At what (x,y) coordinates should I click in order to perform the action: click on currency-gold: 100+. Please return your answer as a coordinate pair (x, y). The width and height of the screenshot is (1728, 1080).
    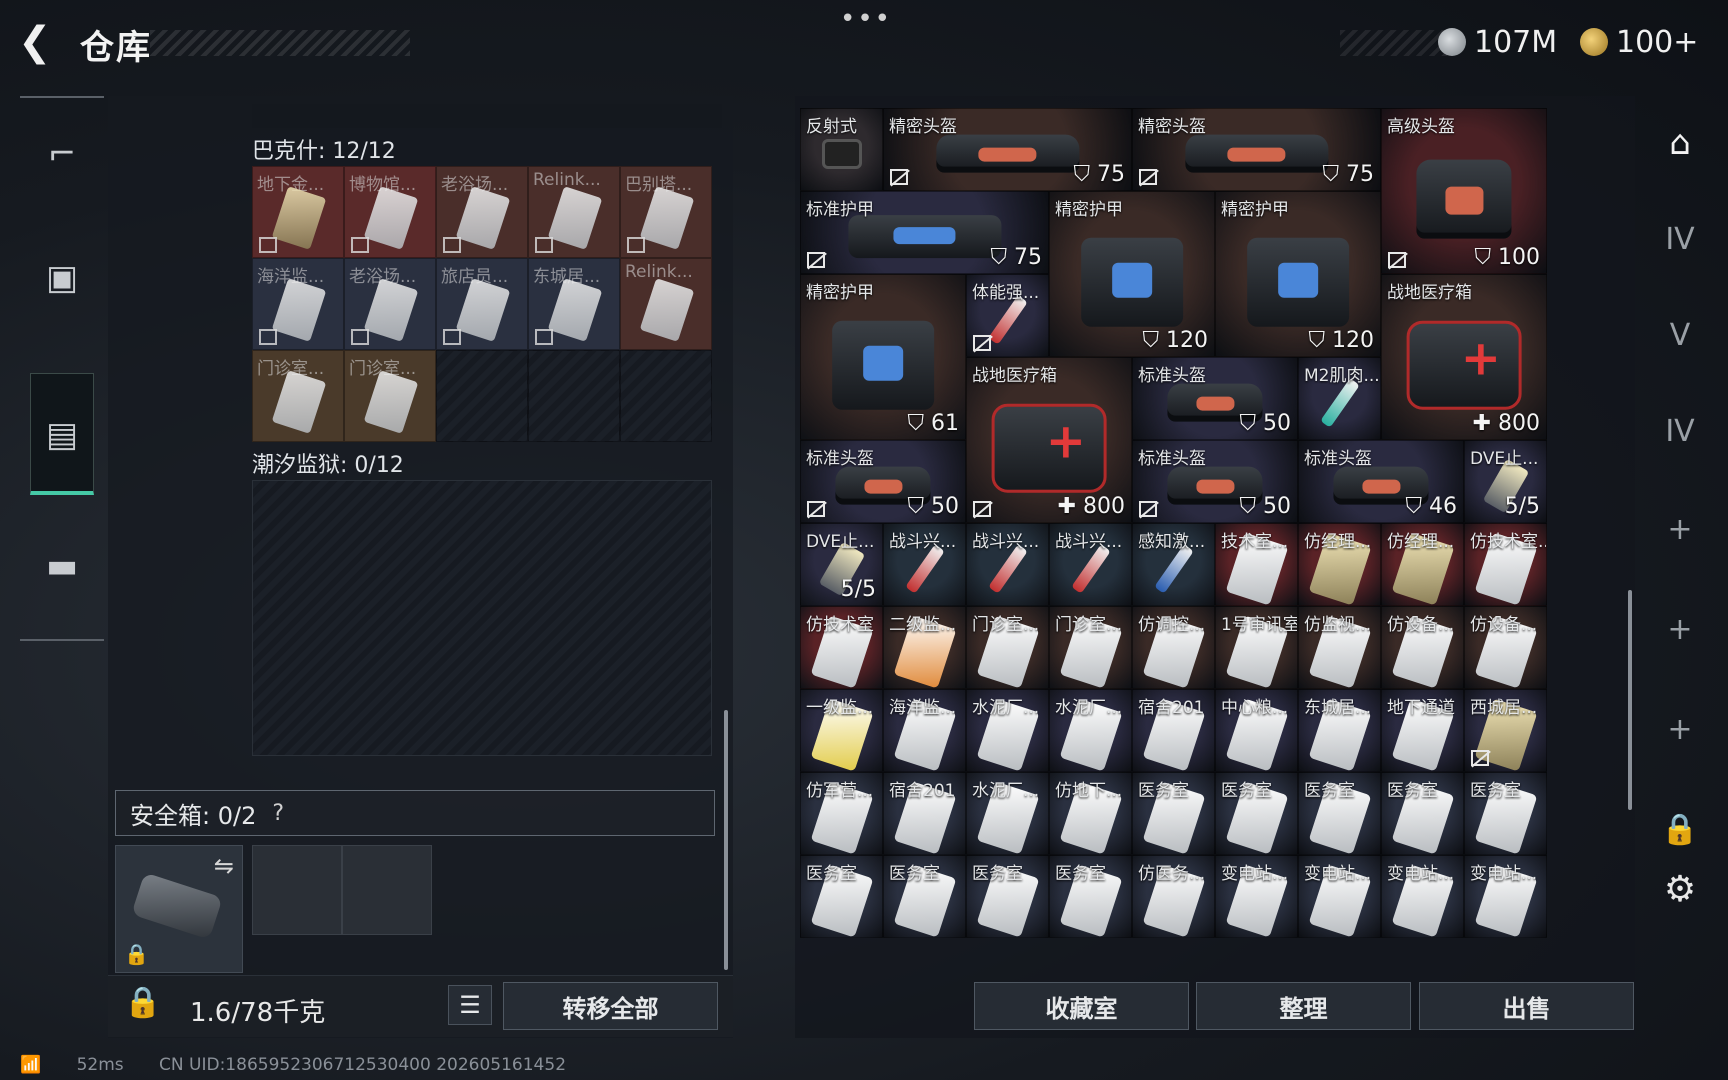
    Looking at the image, I should click on (1639, 42).